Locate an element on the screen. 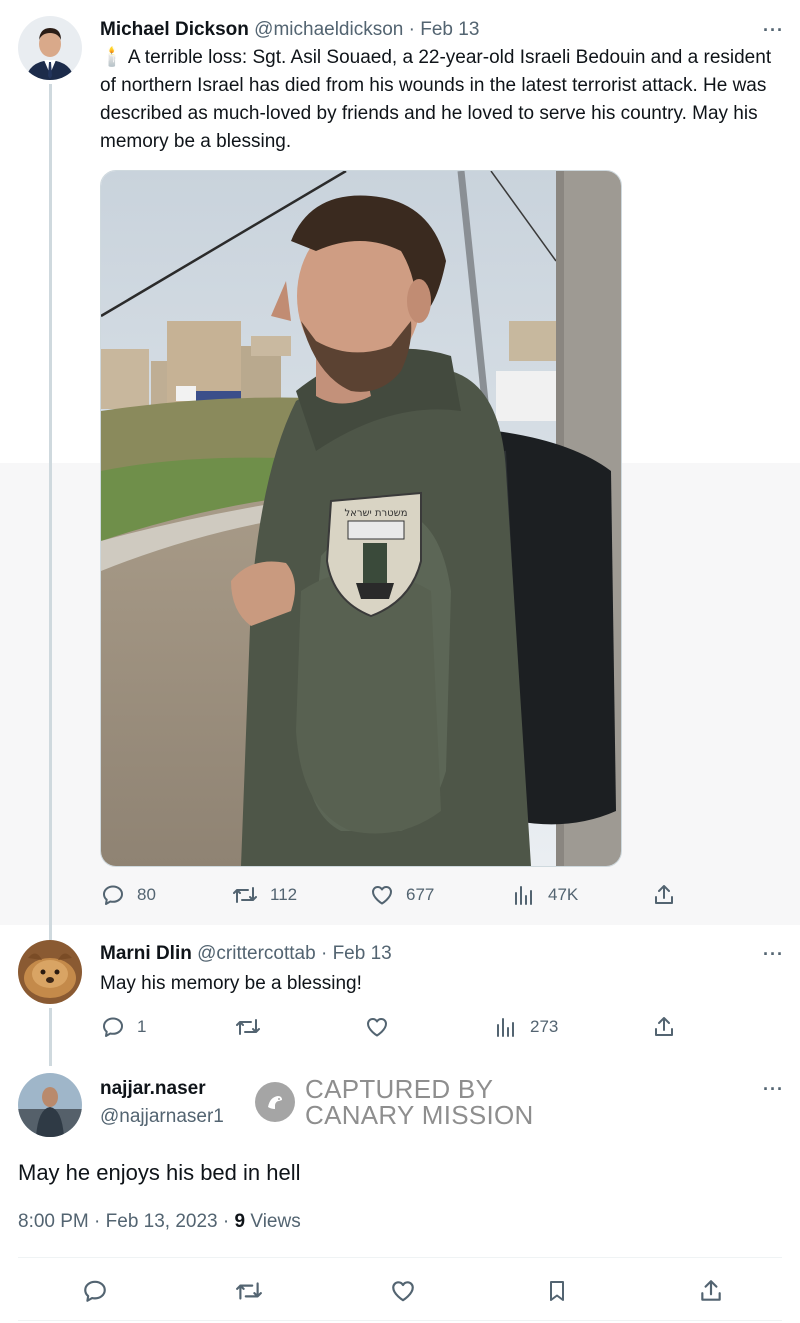 Image resolution: width=800 pixels, height=1323 pixels. tweet2-text: May his memory be a blessing! is located at coordinates (231, 983).